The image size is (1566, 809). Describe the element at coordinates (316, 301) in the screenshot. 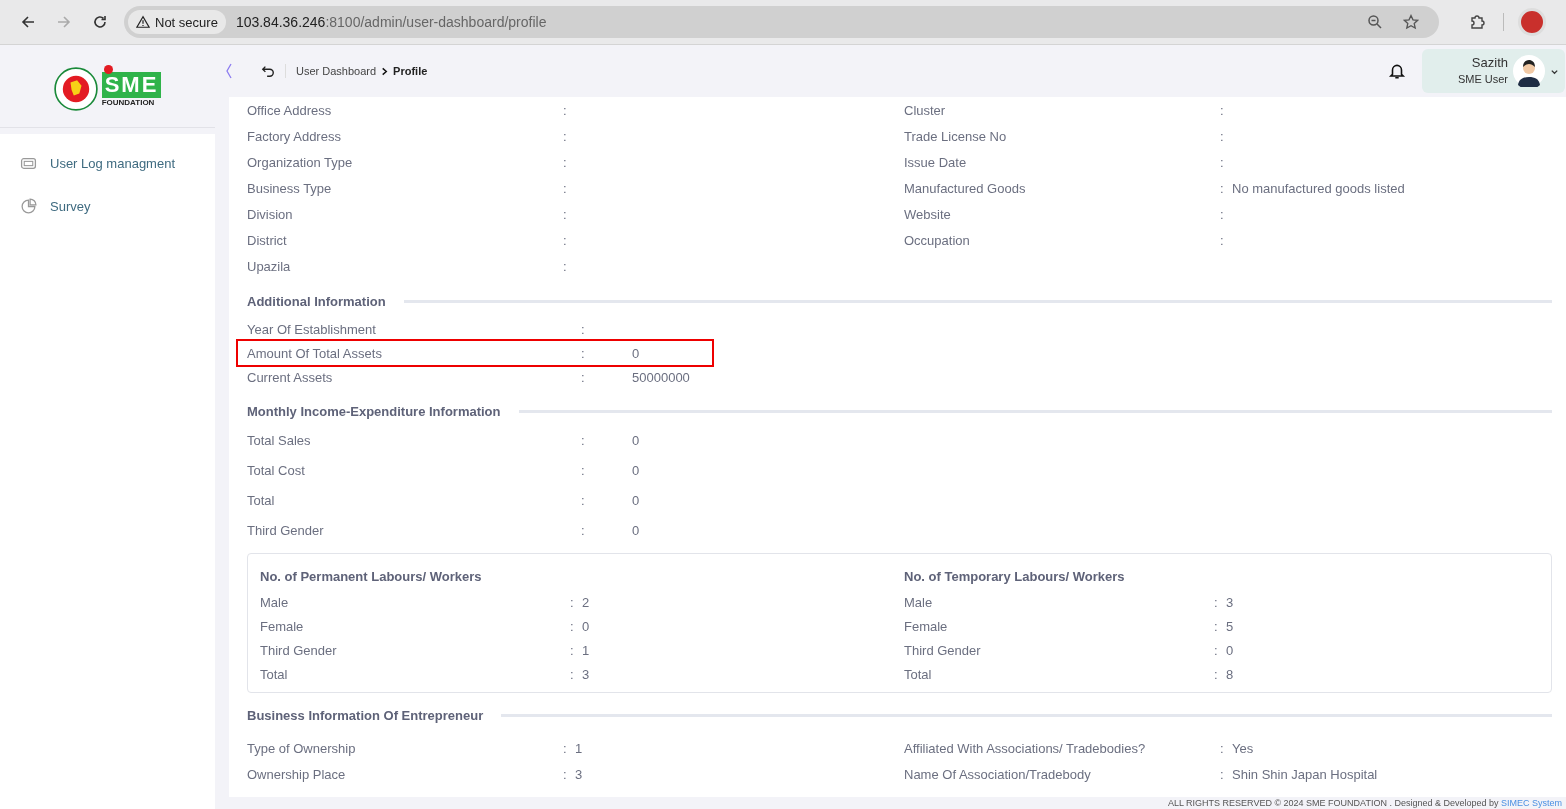

I see `section-title: Additional Information` at that location.